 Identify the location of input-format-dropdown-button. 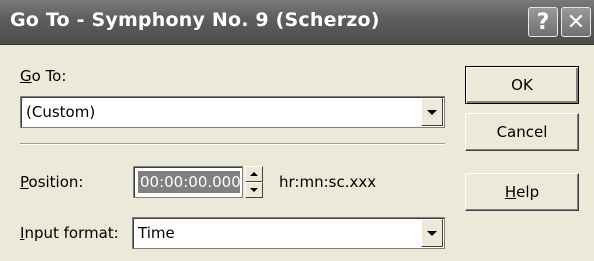
(432, 233).